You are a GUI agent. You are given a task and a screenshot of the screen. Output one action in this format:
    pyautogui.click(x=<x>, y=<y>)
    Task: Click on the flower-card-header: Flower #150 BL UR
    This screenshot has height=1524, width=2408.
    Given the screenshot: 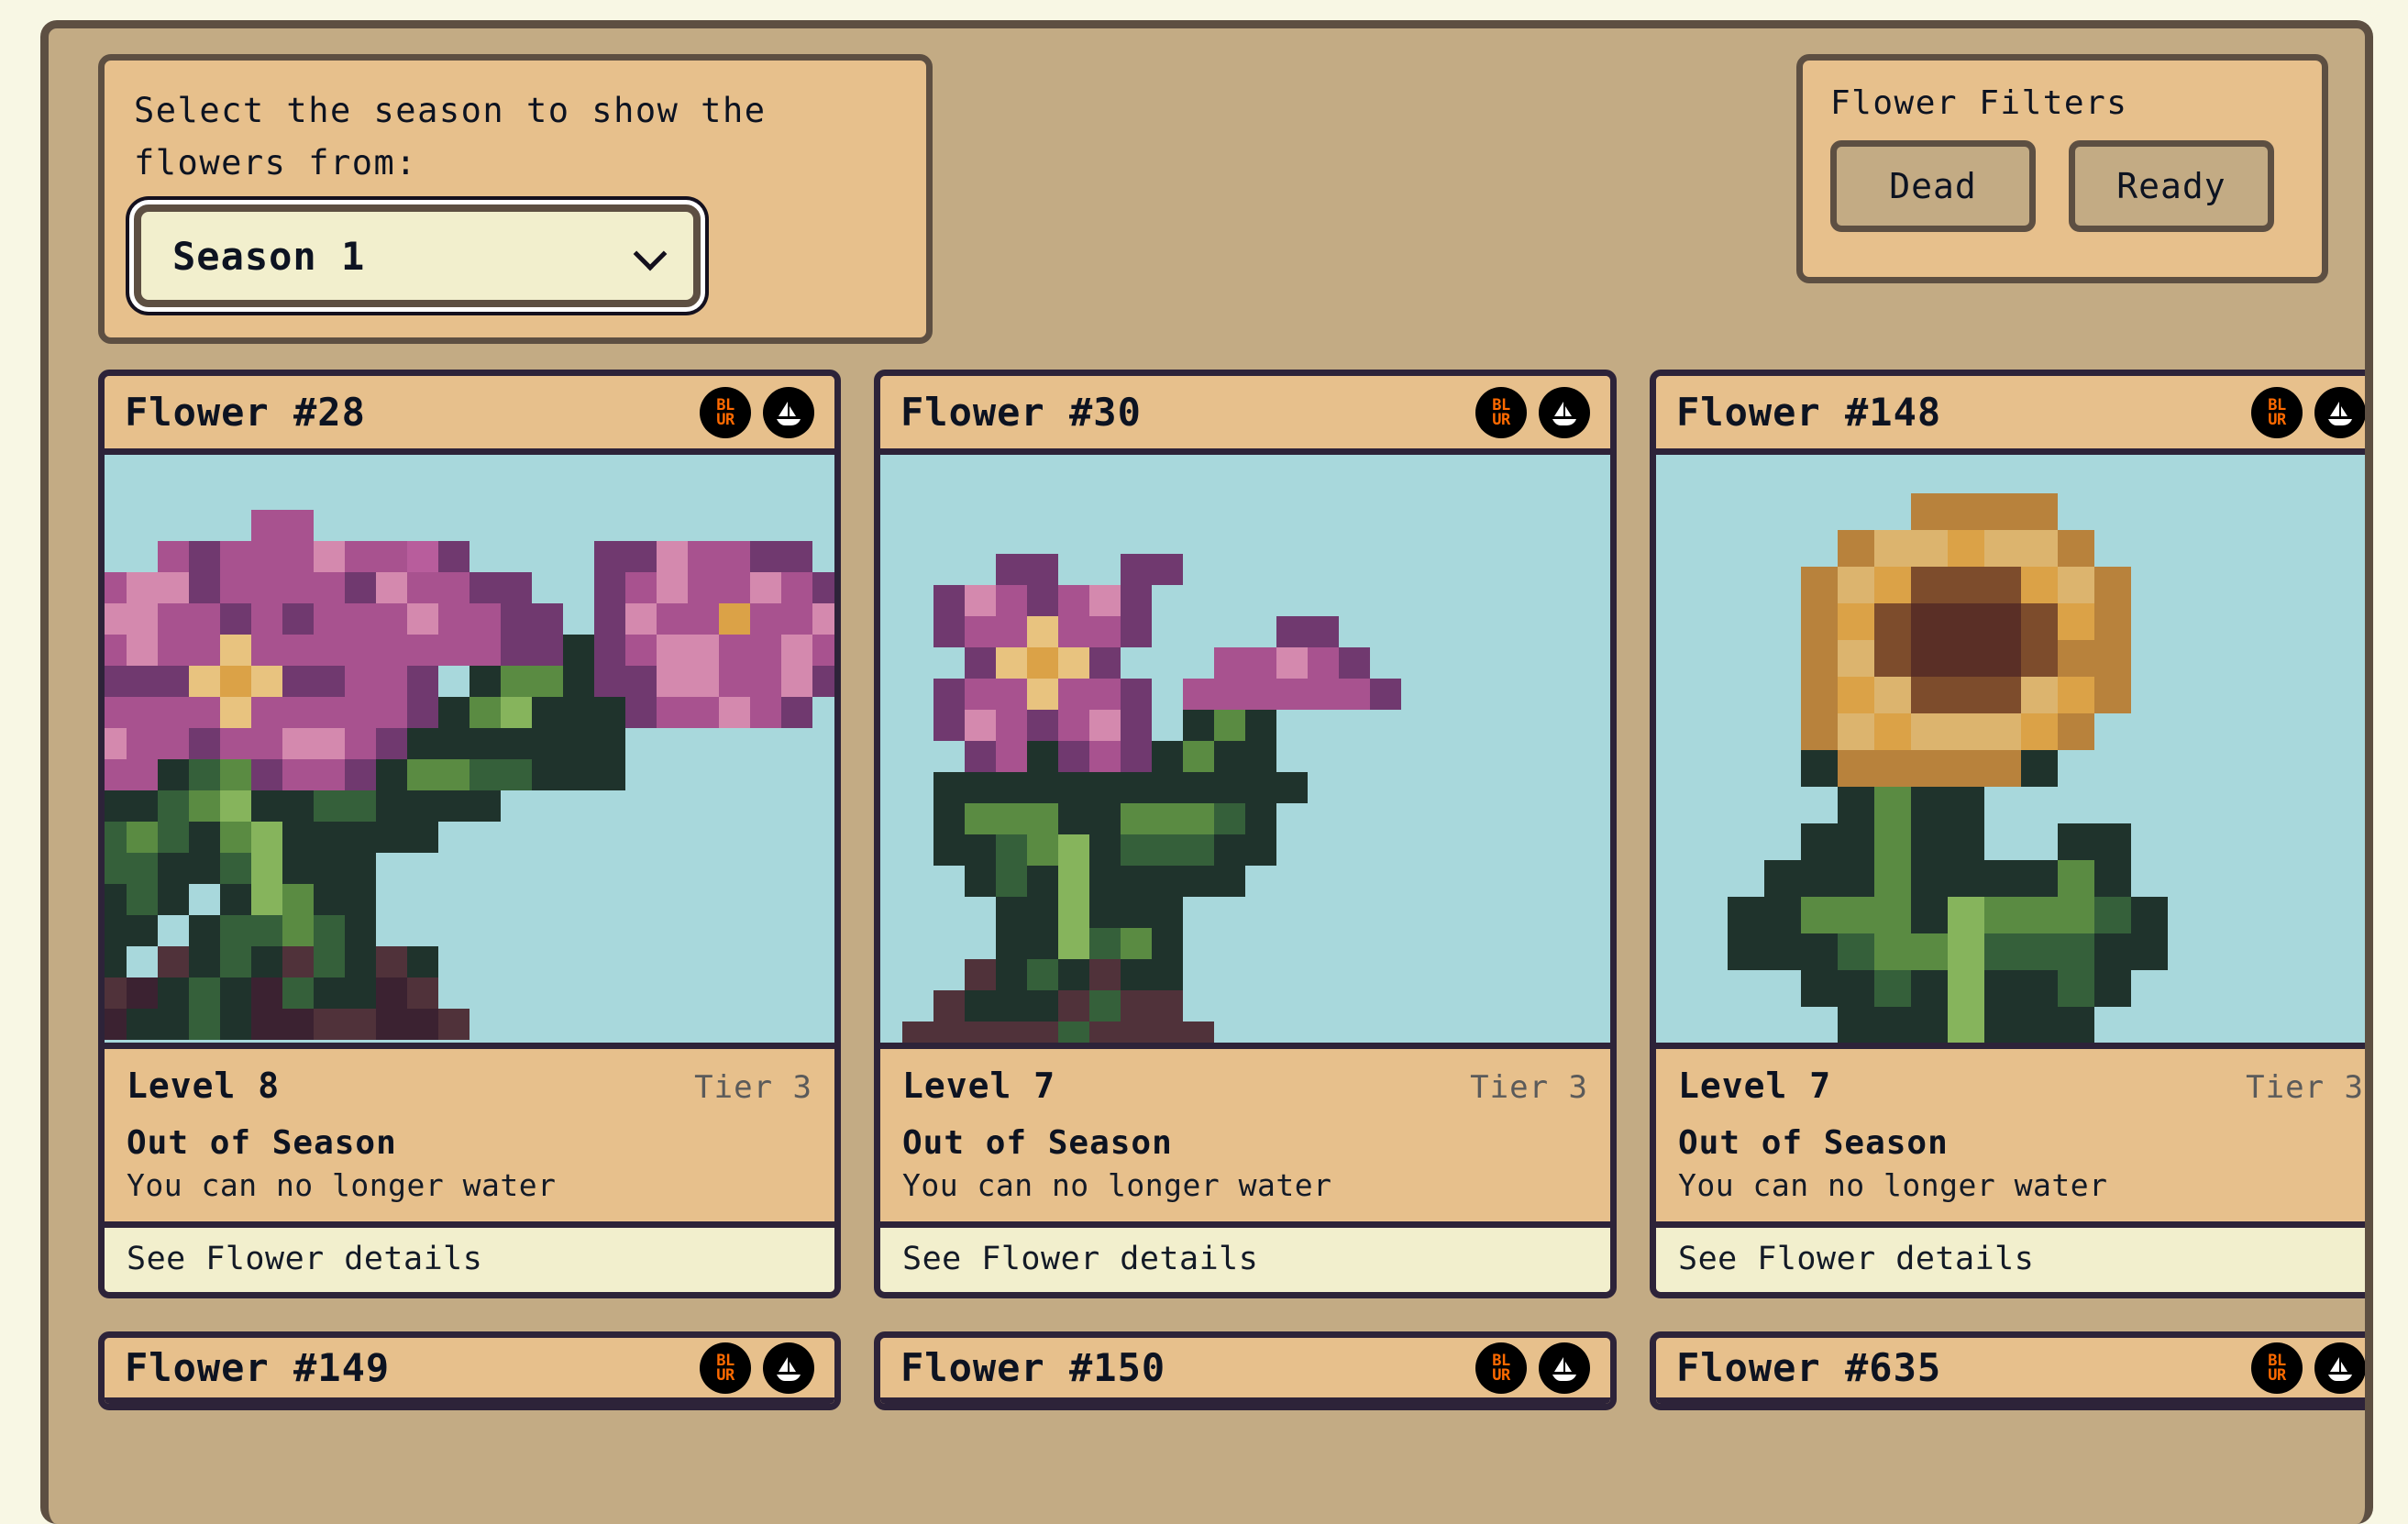 What is the action you would take?
    pyautogui.click(x=1245, y=1371)
    